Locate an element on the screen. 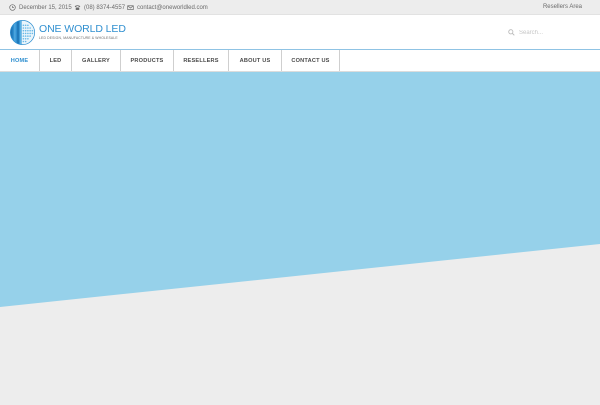  date-info: December 15, 2015 is located at coordinates (40, 7).